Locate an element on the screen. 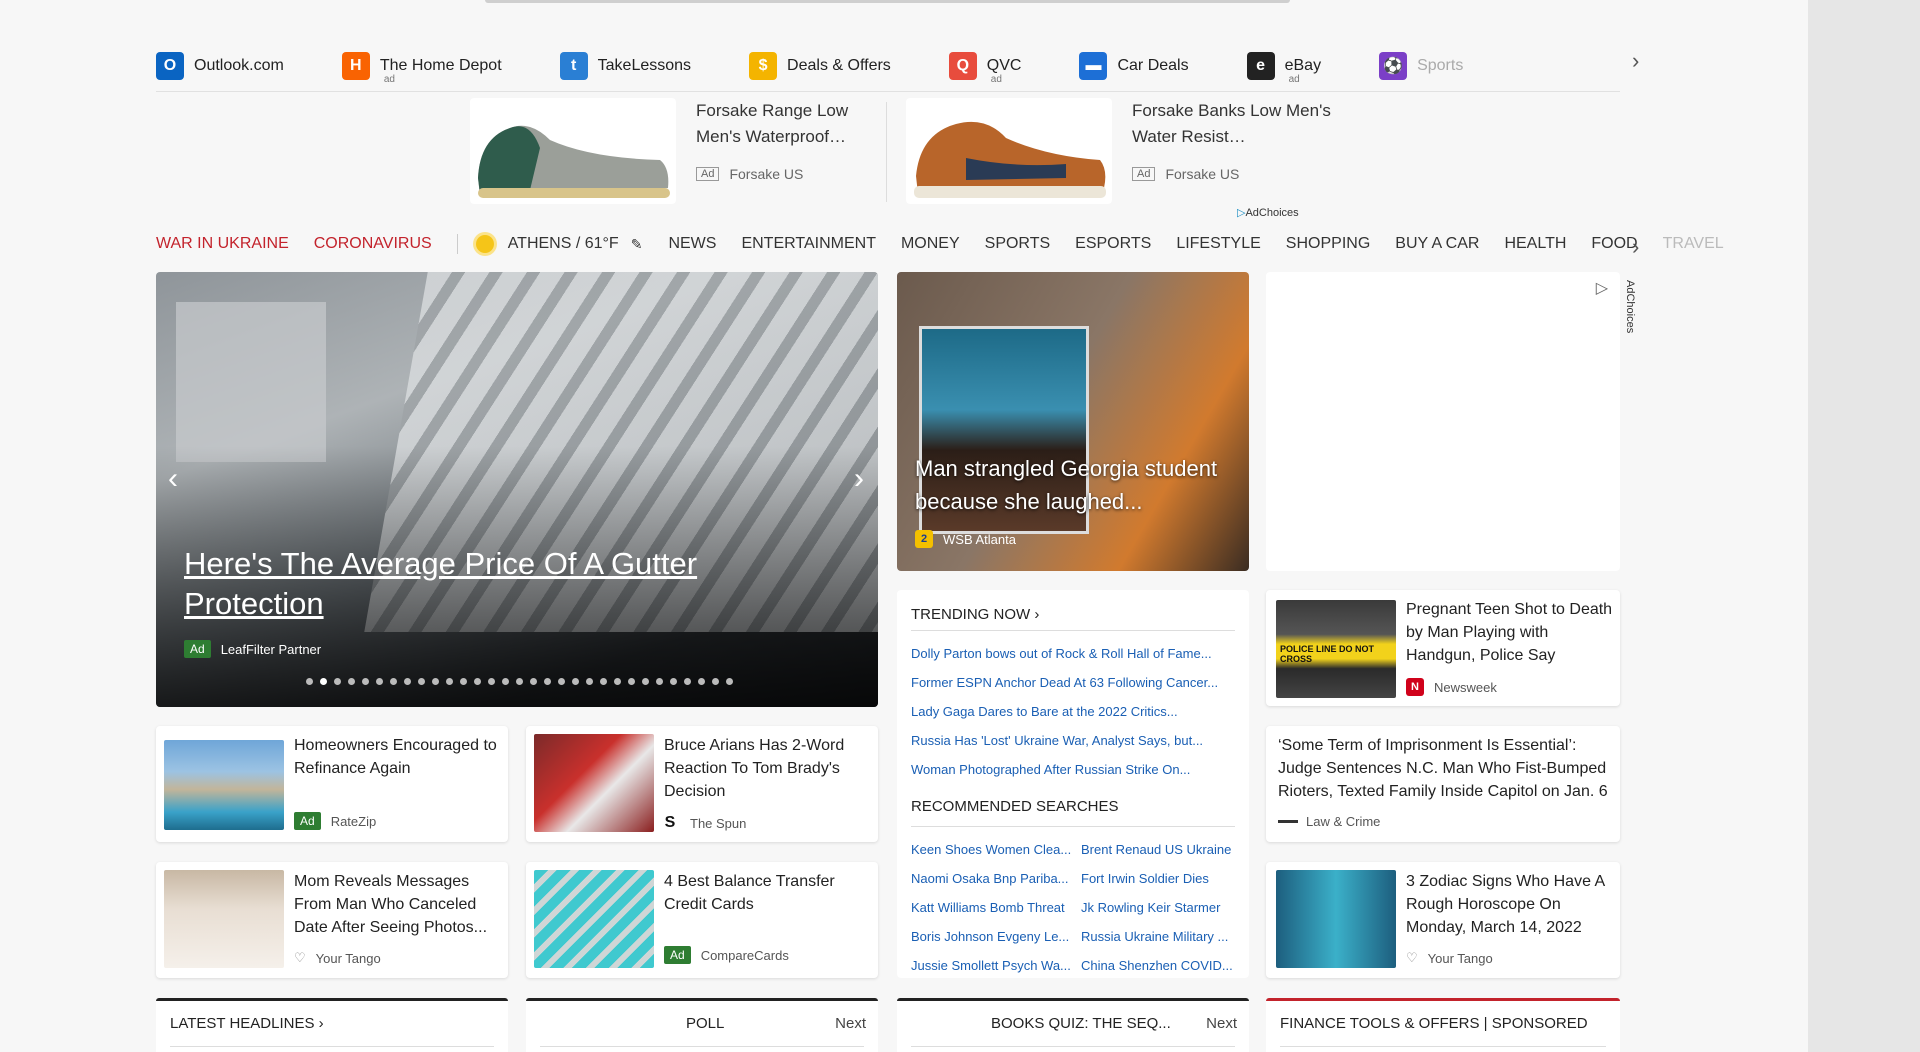 The height and width of the screenshot is (1052, 1920). nav-entertainment: ENTERTAINMENT is located at coordinates (808, 244).